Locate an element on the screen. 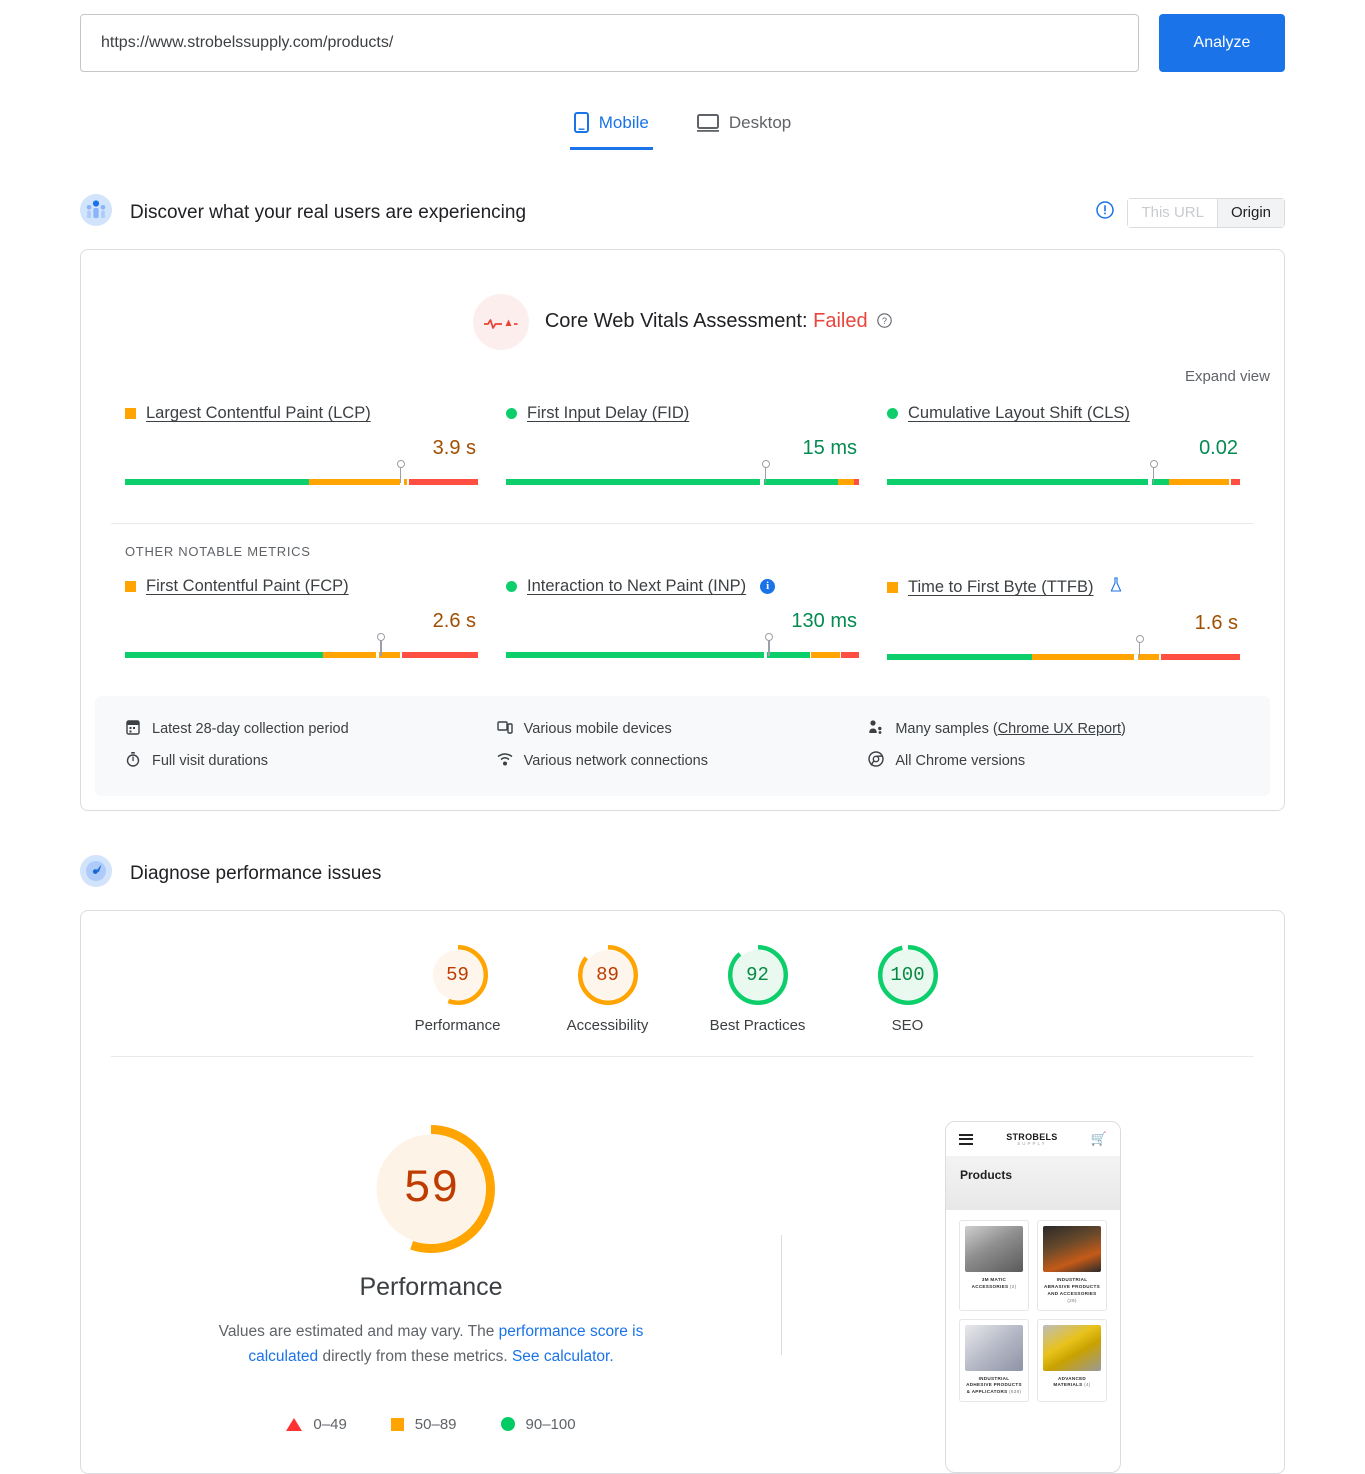 This screenshot has height=1474, width=1365. help-icon: ? is located at coordinates (882, 322).